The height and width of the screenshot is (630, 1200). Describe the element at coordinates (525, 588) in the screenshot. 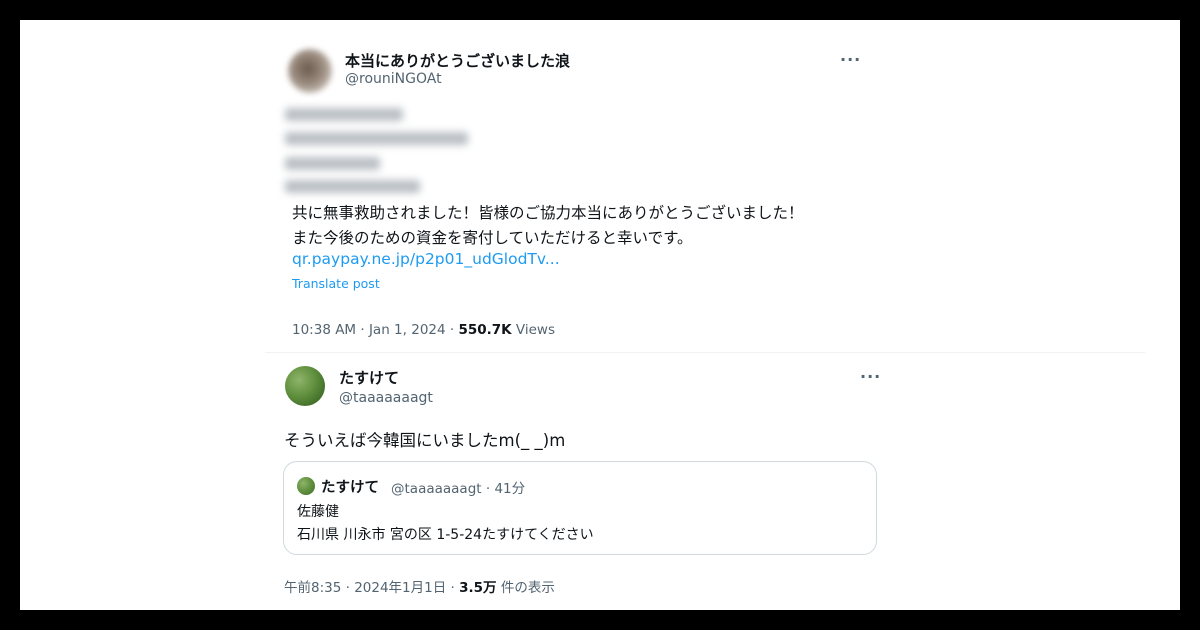

I see `views-label: 件の表示` at that location.